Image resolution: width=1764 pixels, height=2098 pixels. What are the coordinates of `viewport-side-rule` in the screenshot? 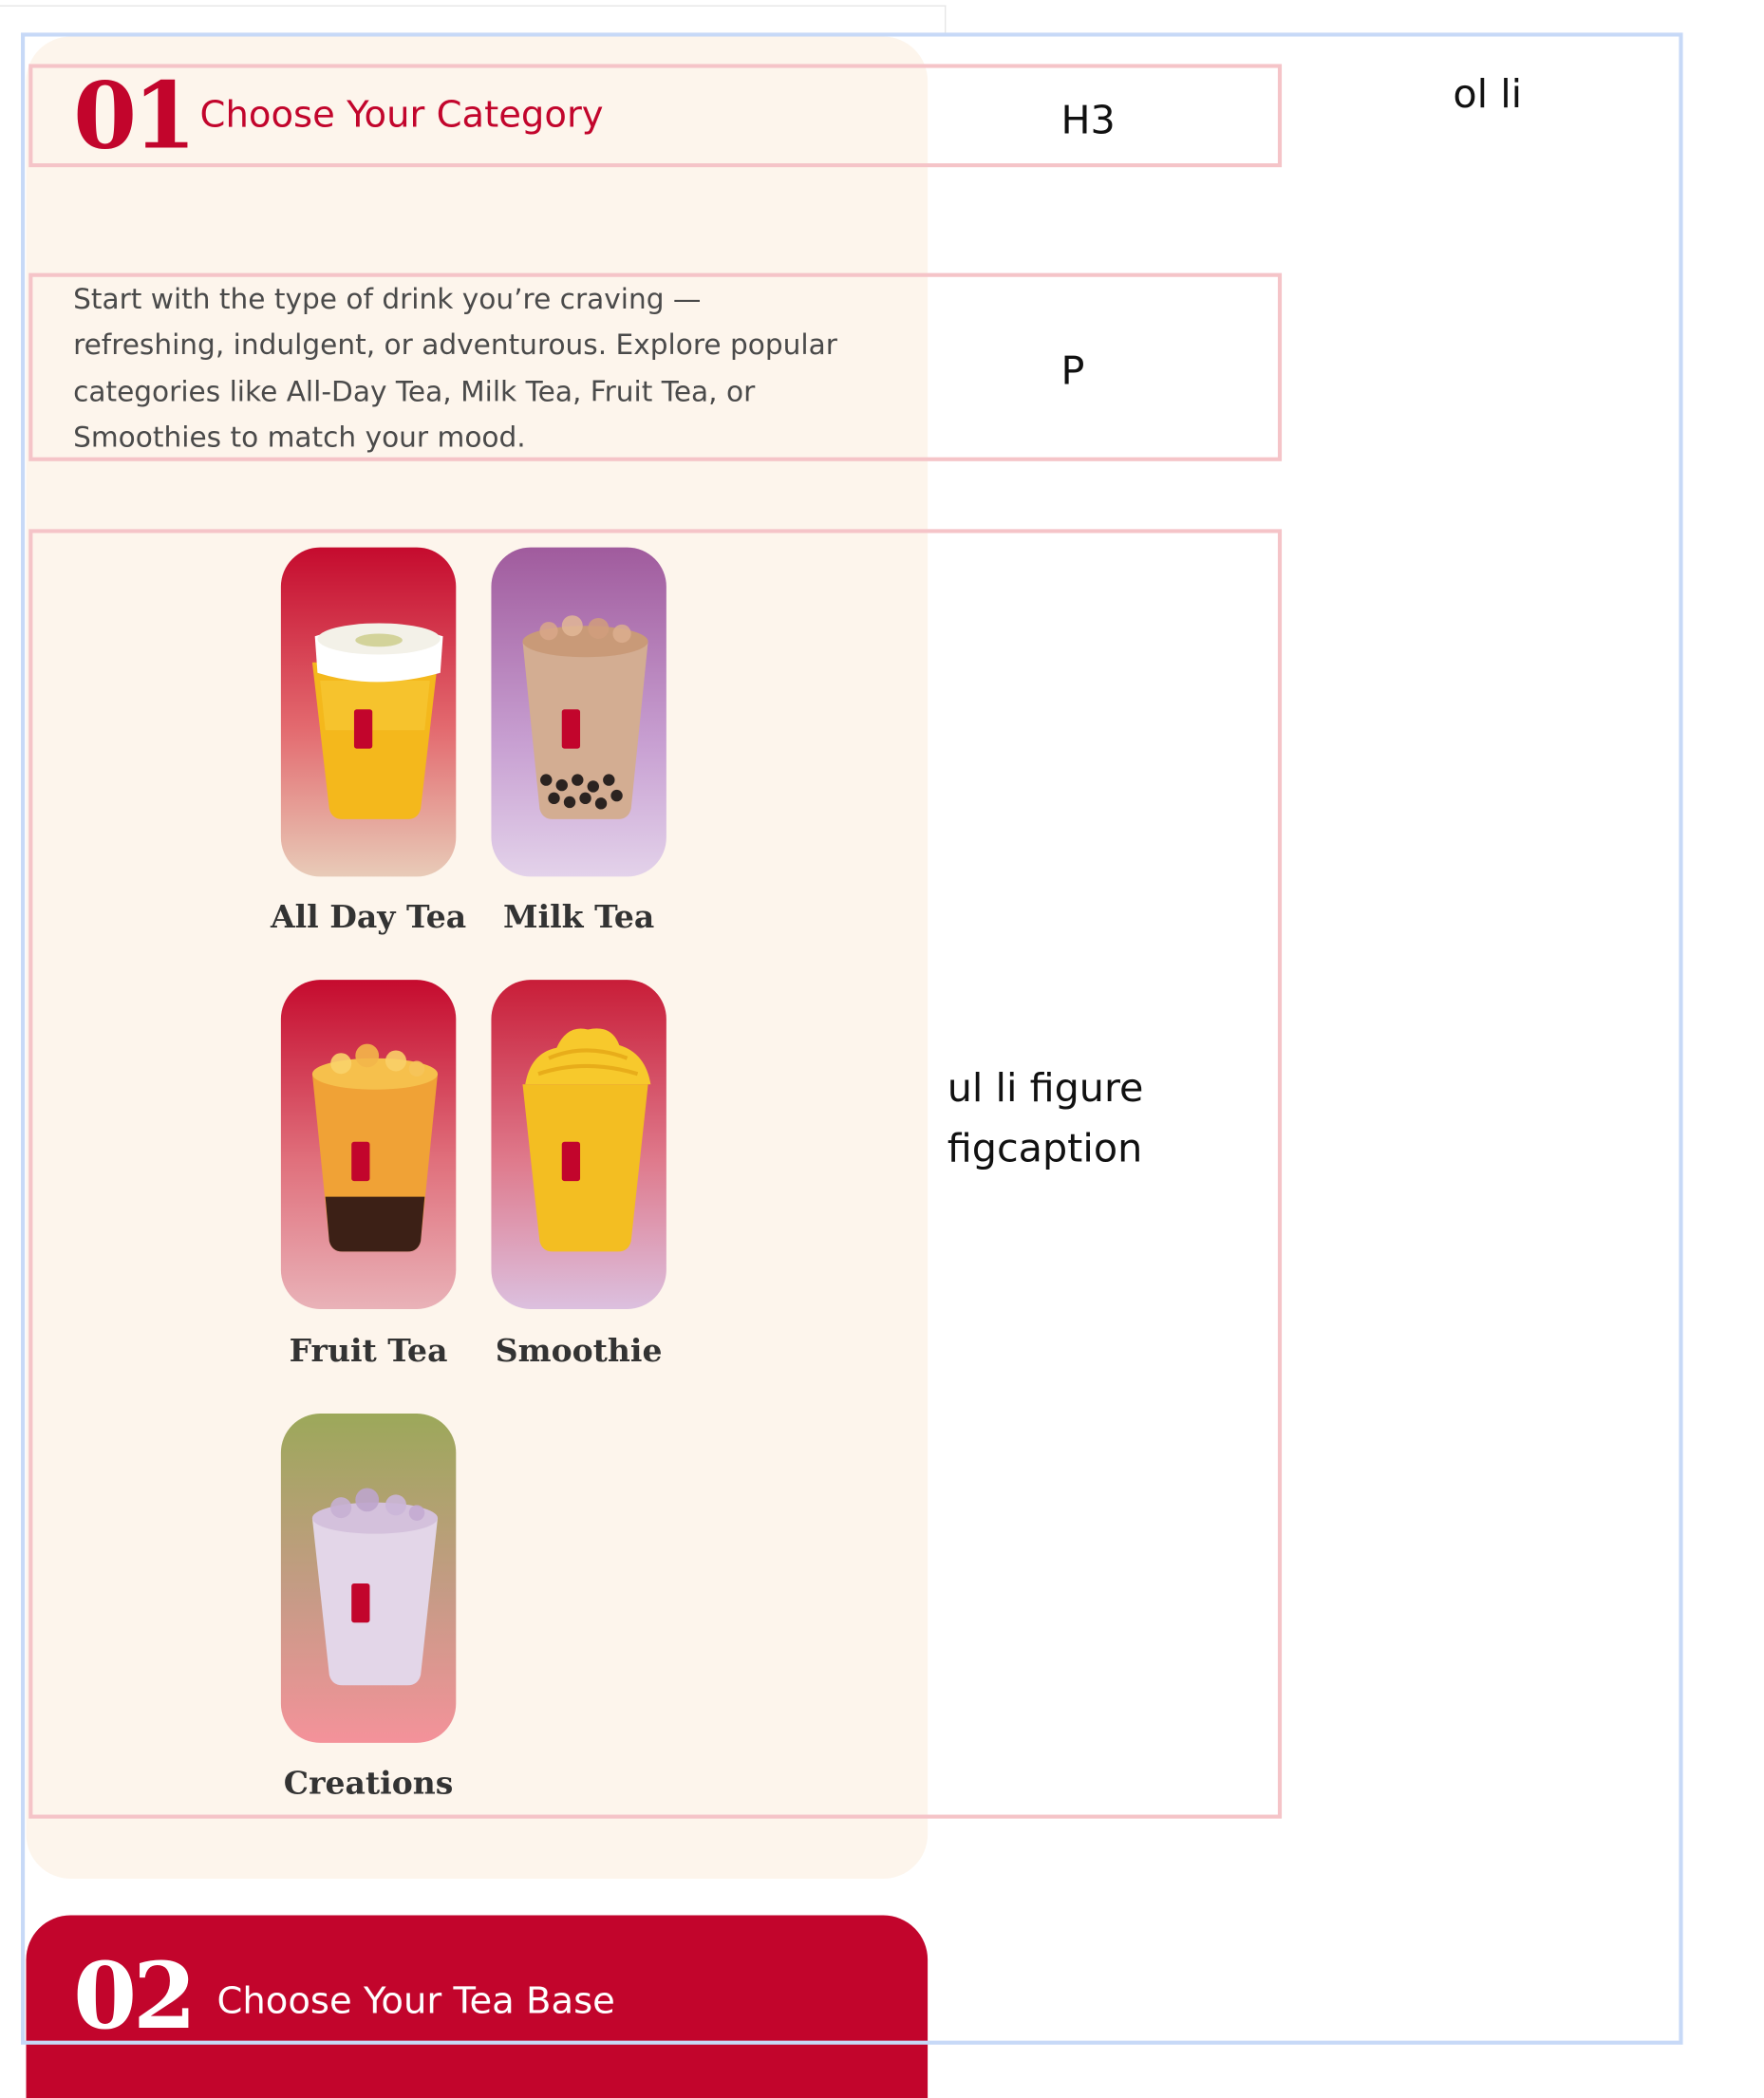 It's located at (946, 19).